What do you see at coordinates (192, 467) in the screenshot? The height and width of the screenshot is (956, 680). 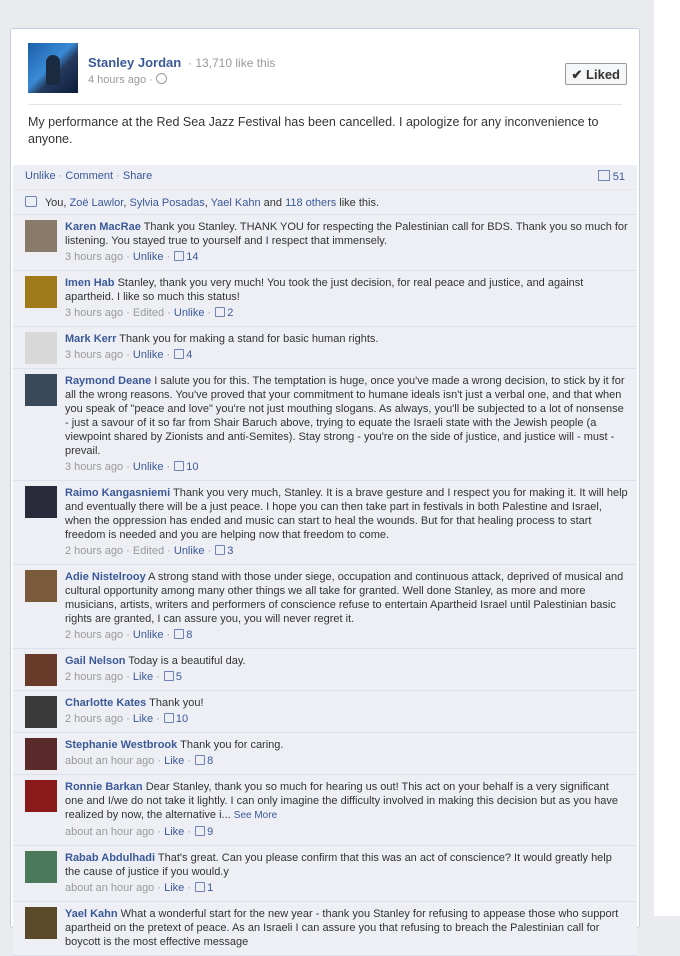 I see `comment-like-number: 10` at bounding box center [192, 467].